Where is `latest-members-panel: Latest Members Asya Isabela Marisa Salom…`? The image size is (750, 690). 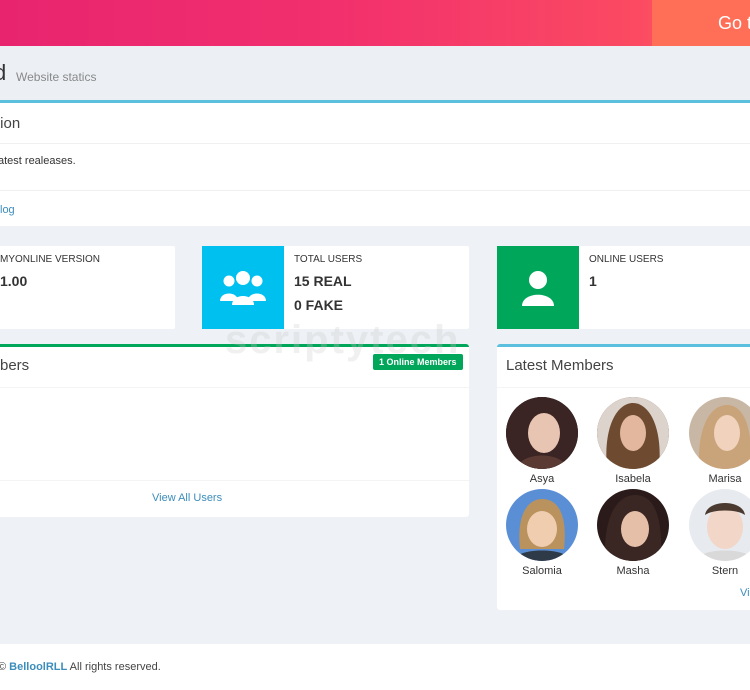 latest-members-panel: Latest Members Asya Isabela Marisa Salom… is located at coordinates (623, 477).